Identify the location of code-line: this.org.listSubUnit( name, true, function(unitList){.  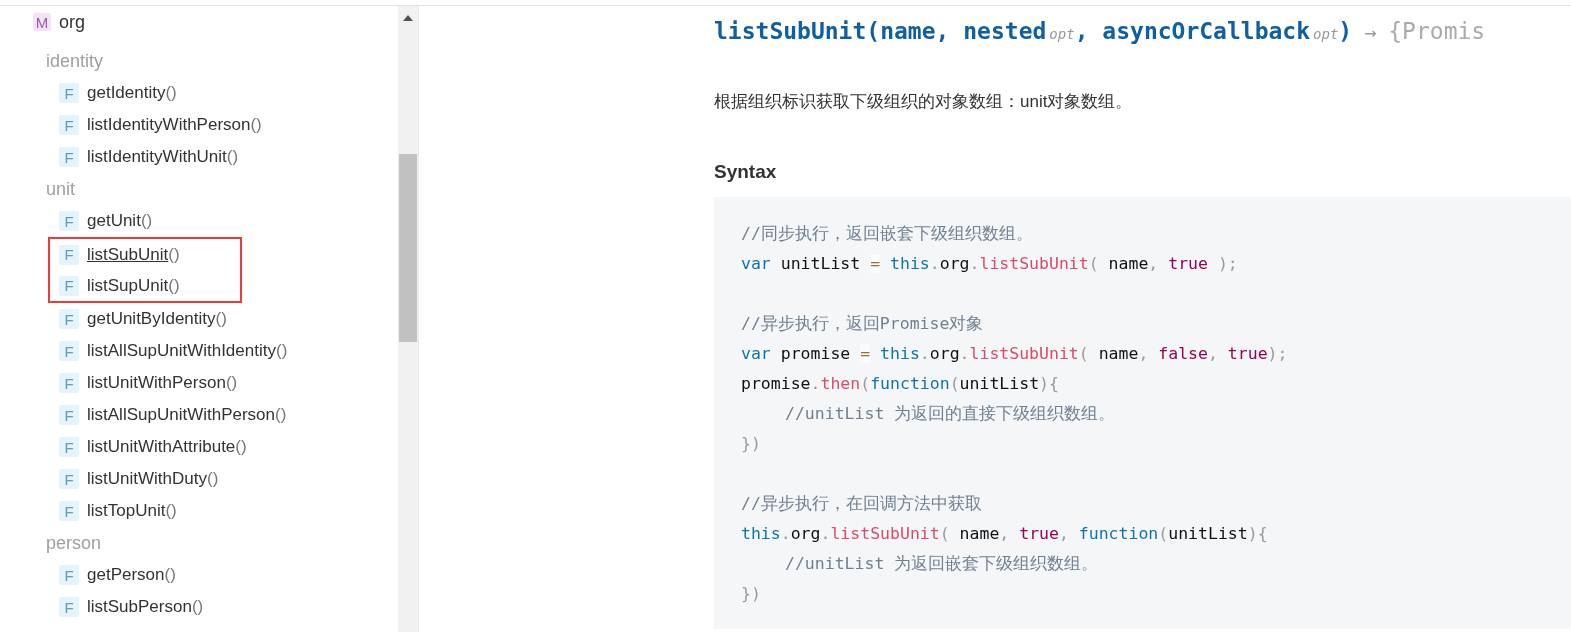
(1004, 534).